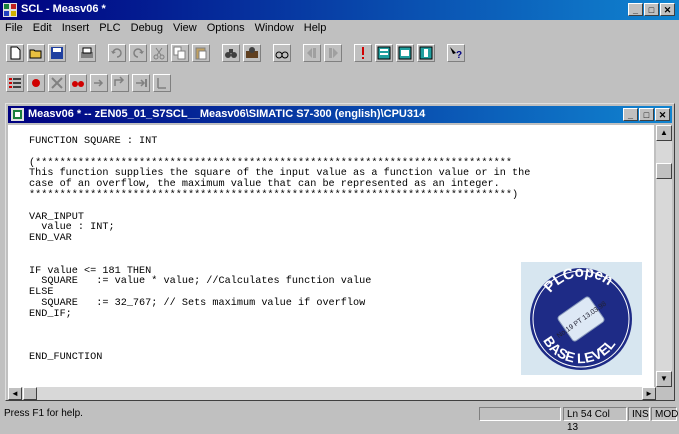 The image size is (679, 434). Describe the element at coordinates (664, 256) in the screenshot. I see `vertical-scrollbar: ▲ ▼` at that location.